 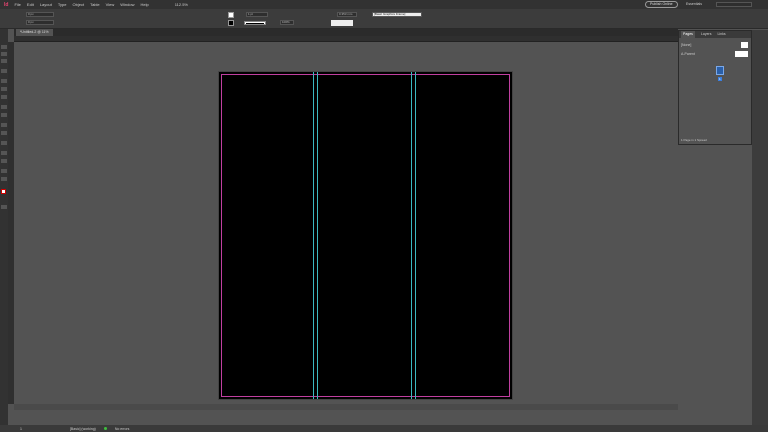 What do you see at coordinates (346, 39) in the screenshot?
I see `horizontal-ruler` at bounding box center [346, 39].